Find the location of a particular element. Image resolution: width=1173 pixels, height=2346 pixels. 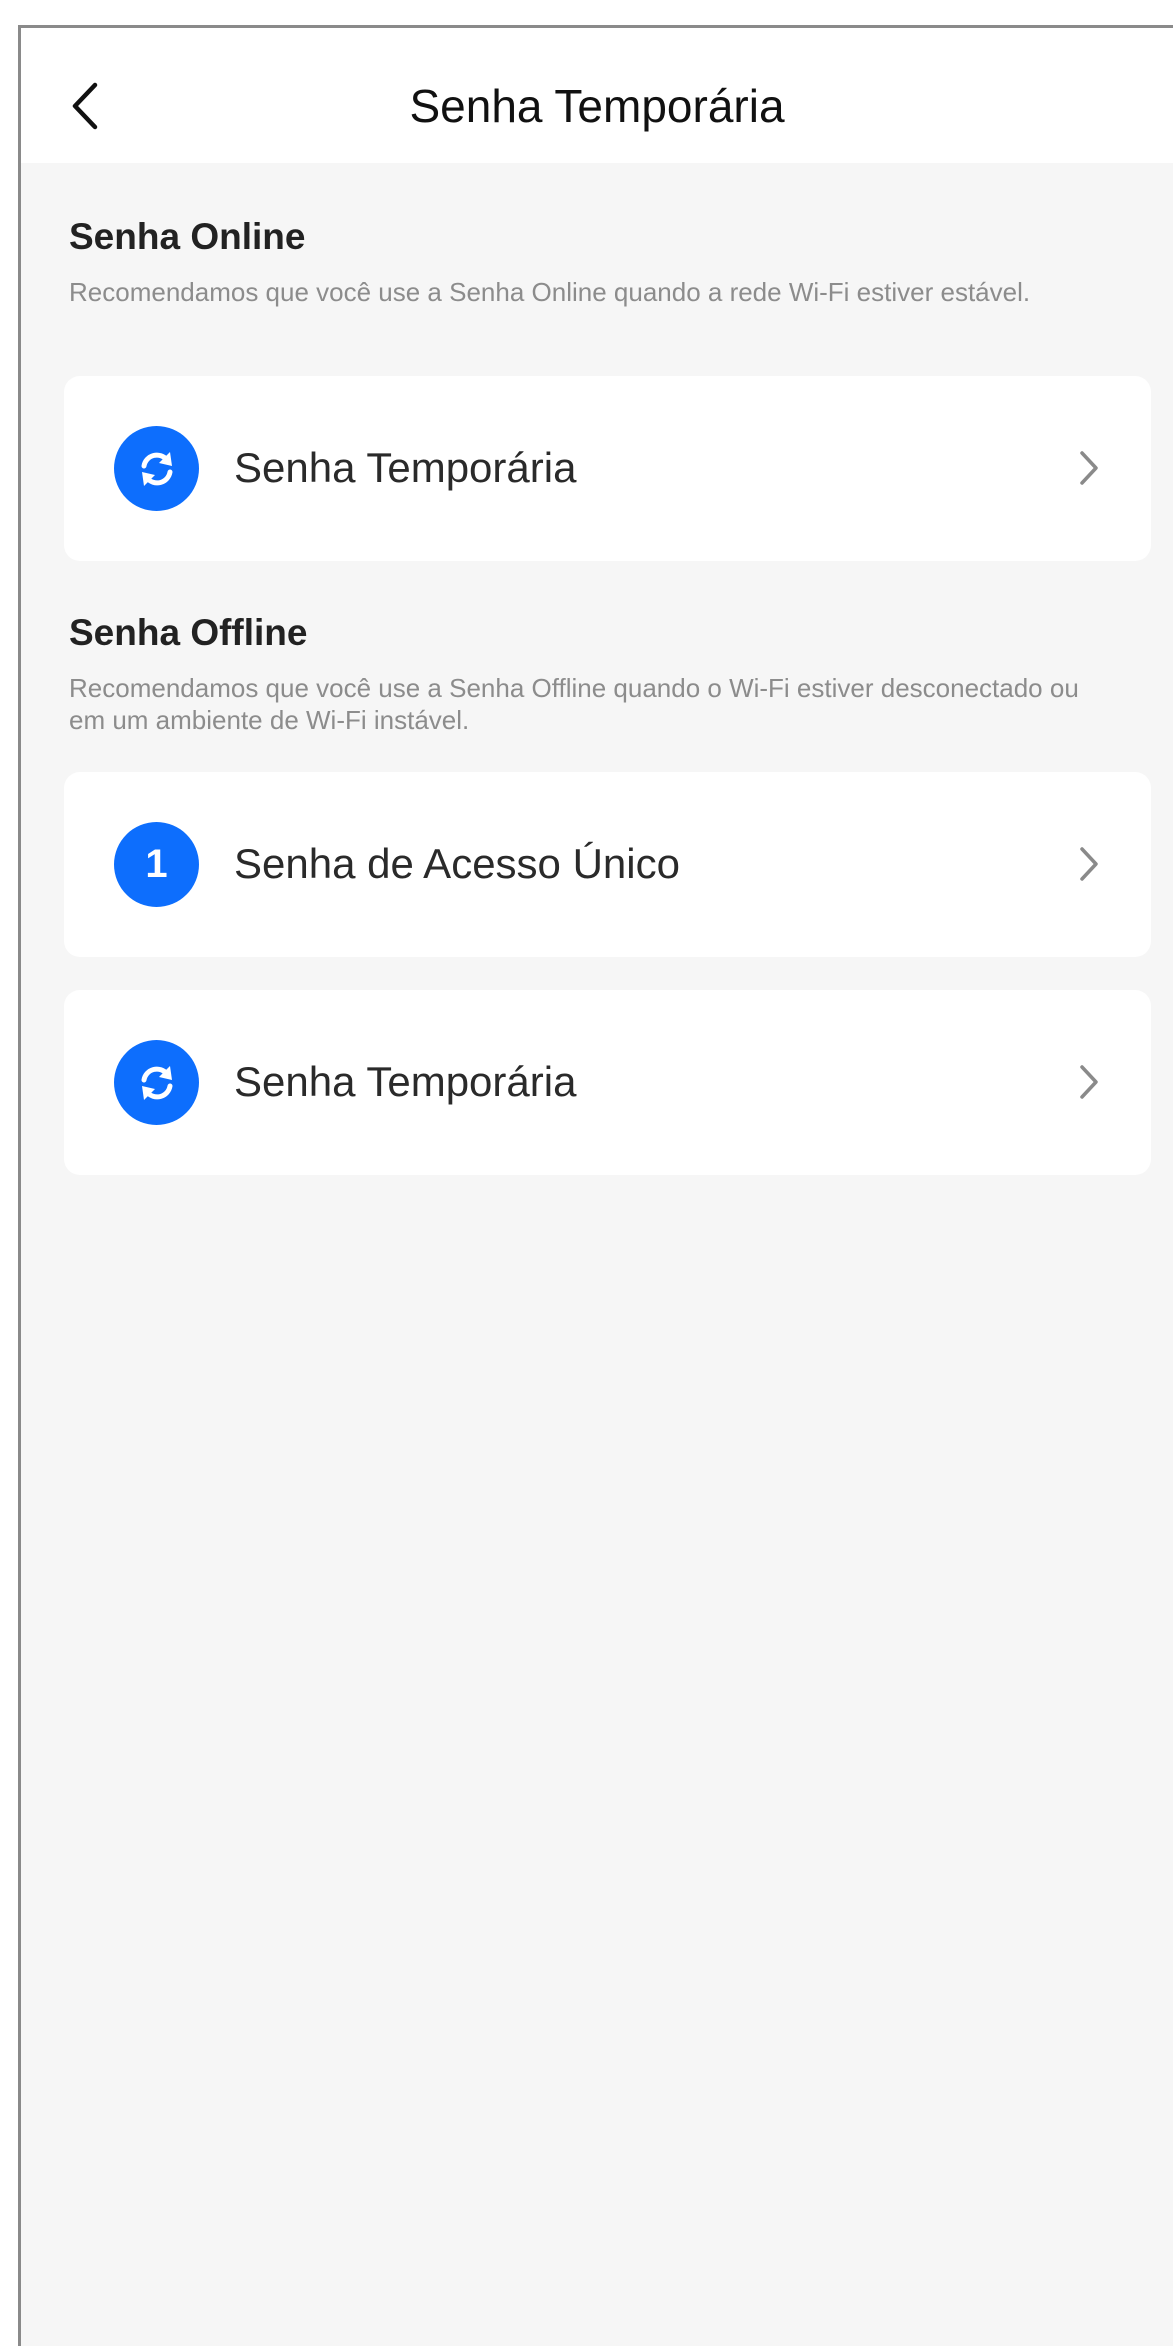

section-title-online: Senha Online is located at coordinates (187, 236).